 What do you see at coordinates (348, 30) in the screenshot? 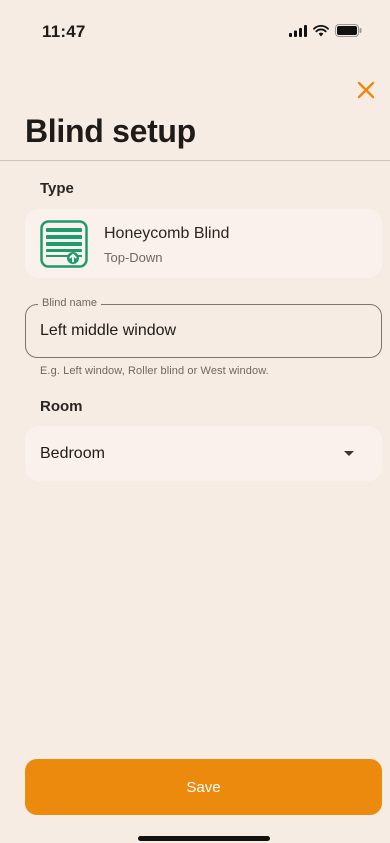
I see `battery-icon` at bounding box center [348, 30].